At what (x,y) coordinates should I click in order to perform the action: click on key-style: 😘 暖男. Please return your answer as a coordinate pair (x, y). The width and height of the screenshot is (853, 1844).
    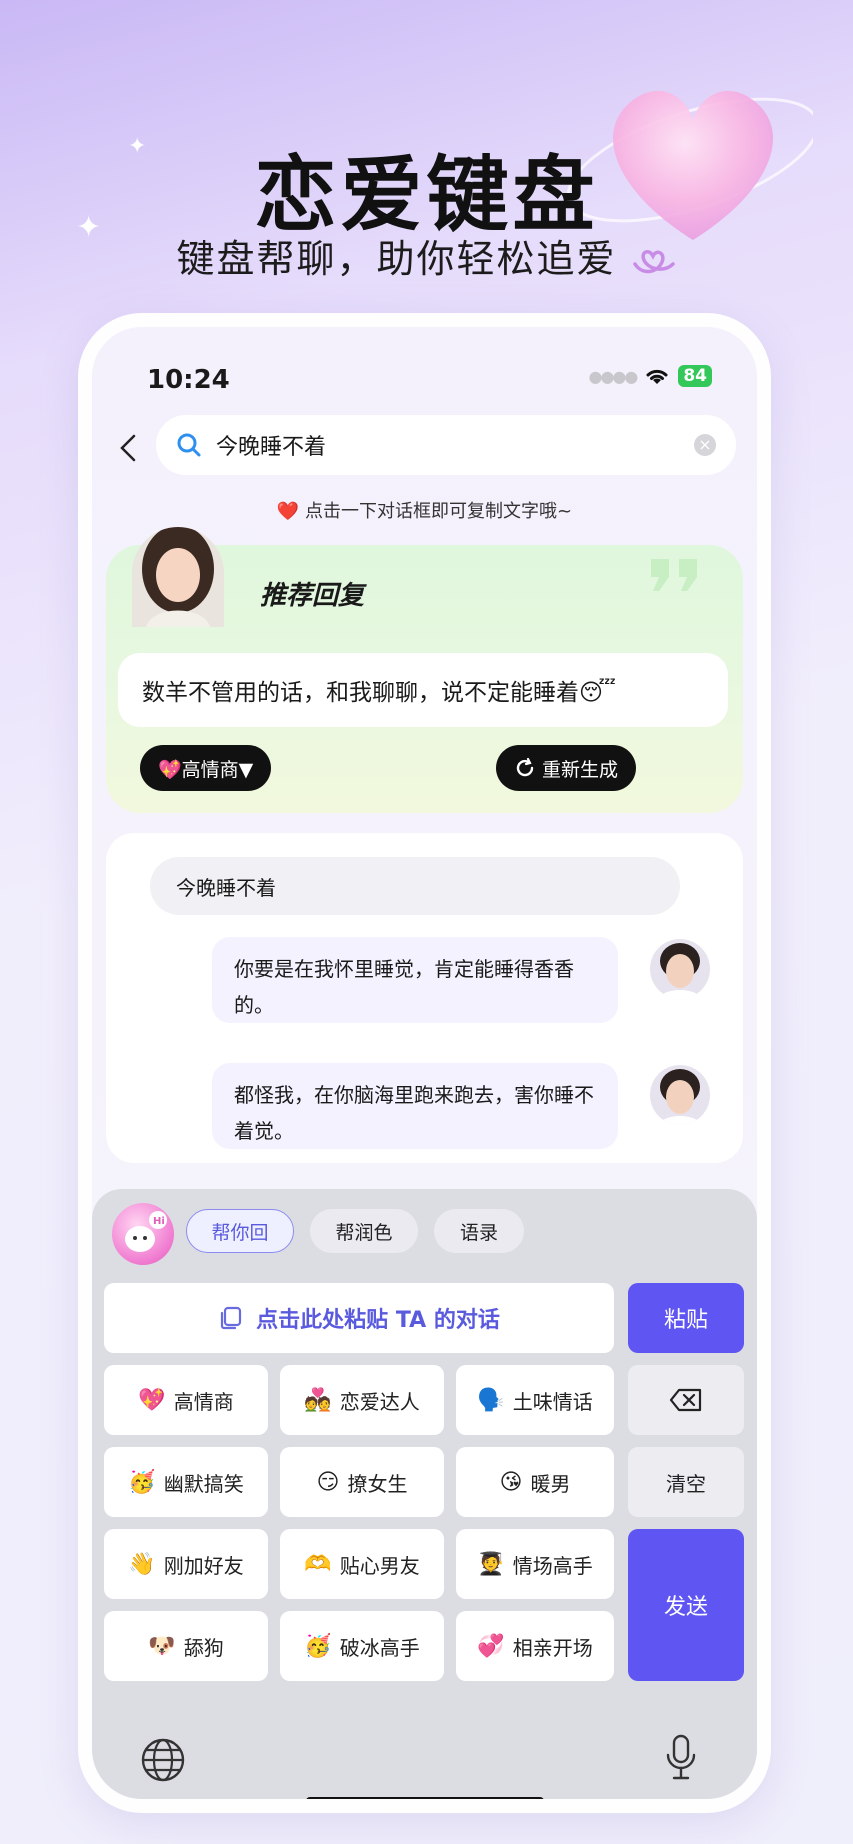
    Looking at the image, I should click on (535, 1482).